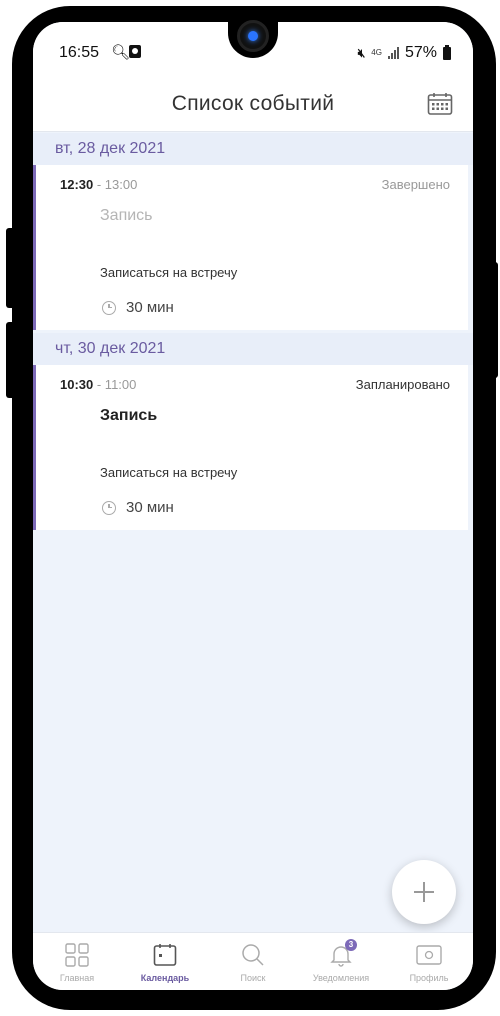  Describe the element at coordinates (429, 955) in the screenshot. I see `profile-card-icon` at that location.